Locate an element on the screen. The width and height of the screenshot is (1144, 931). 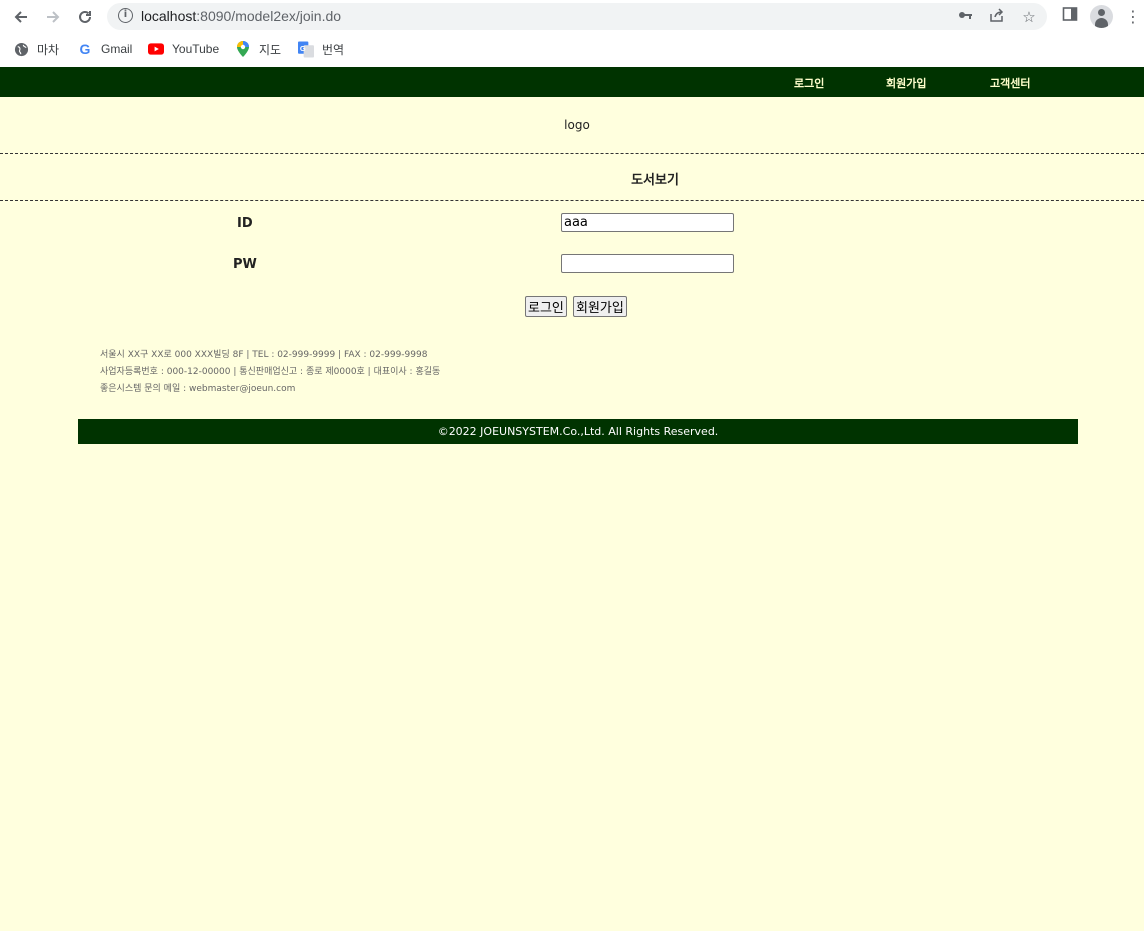
back-arrow-icon is located at coordinates (21, 17).